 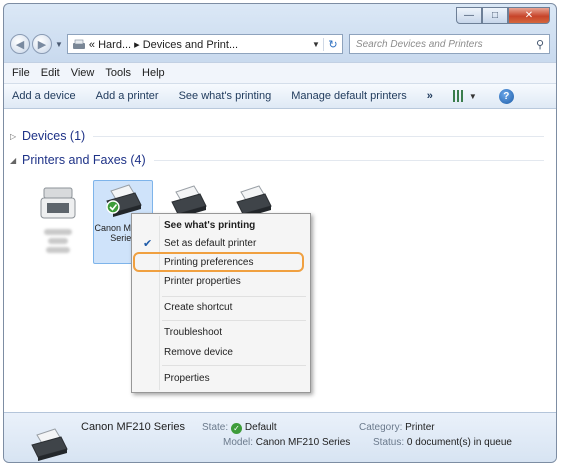 What do you see at coordinates (469, 15) in the screenshot?
I see `minimize-button: —` at bounding box center [469, 15].